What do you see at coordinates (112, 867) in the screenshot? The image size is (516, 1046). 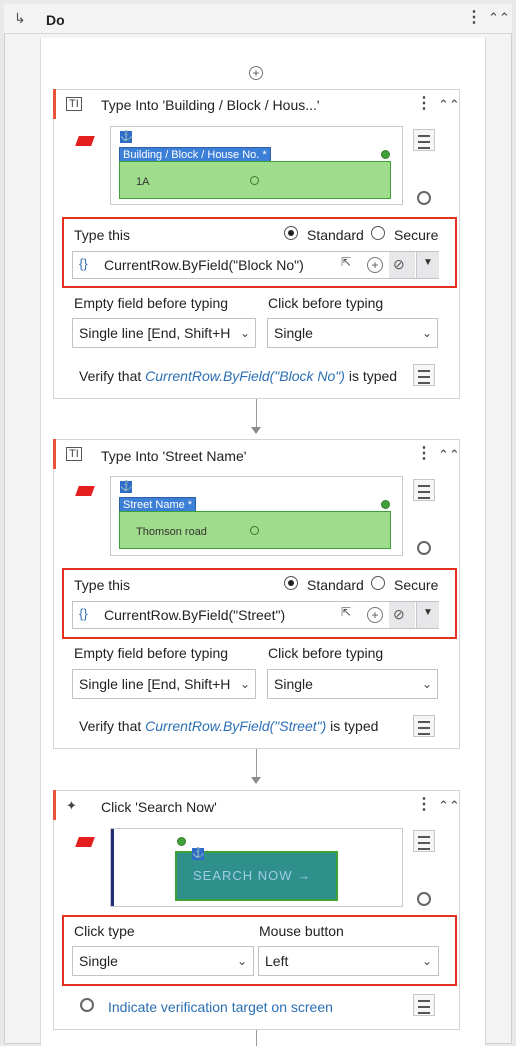 I see `screenshot-edge` at bounding box center [112, 867].